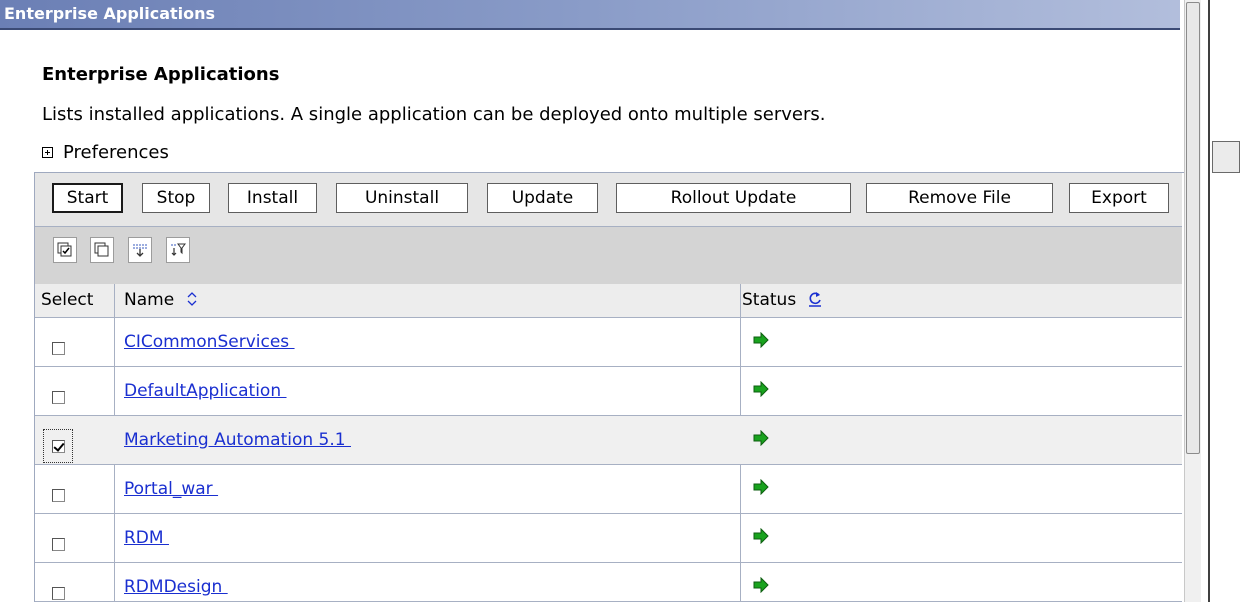 The width and height of the screenshot is (1240, 602). What do you see at coordinates (102, 250) in the screenshot?
I see `deselect-all-icon` at bounding box center [102, 250].